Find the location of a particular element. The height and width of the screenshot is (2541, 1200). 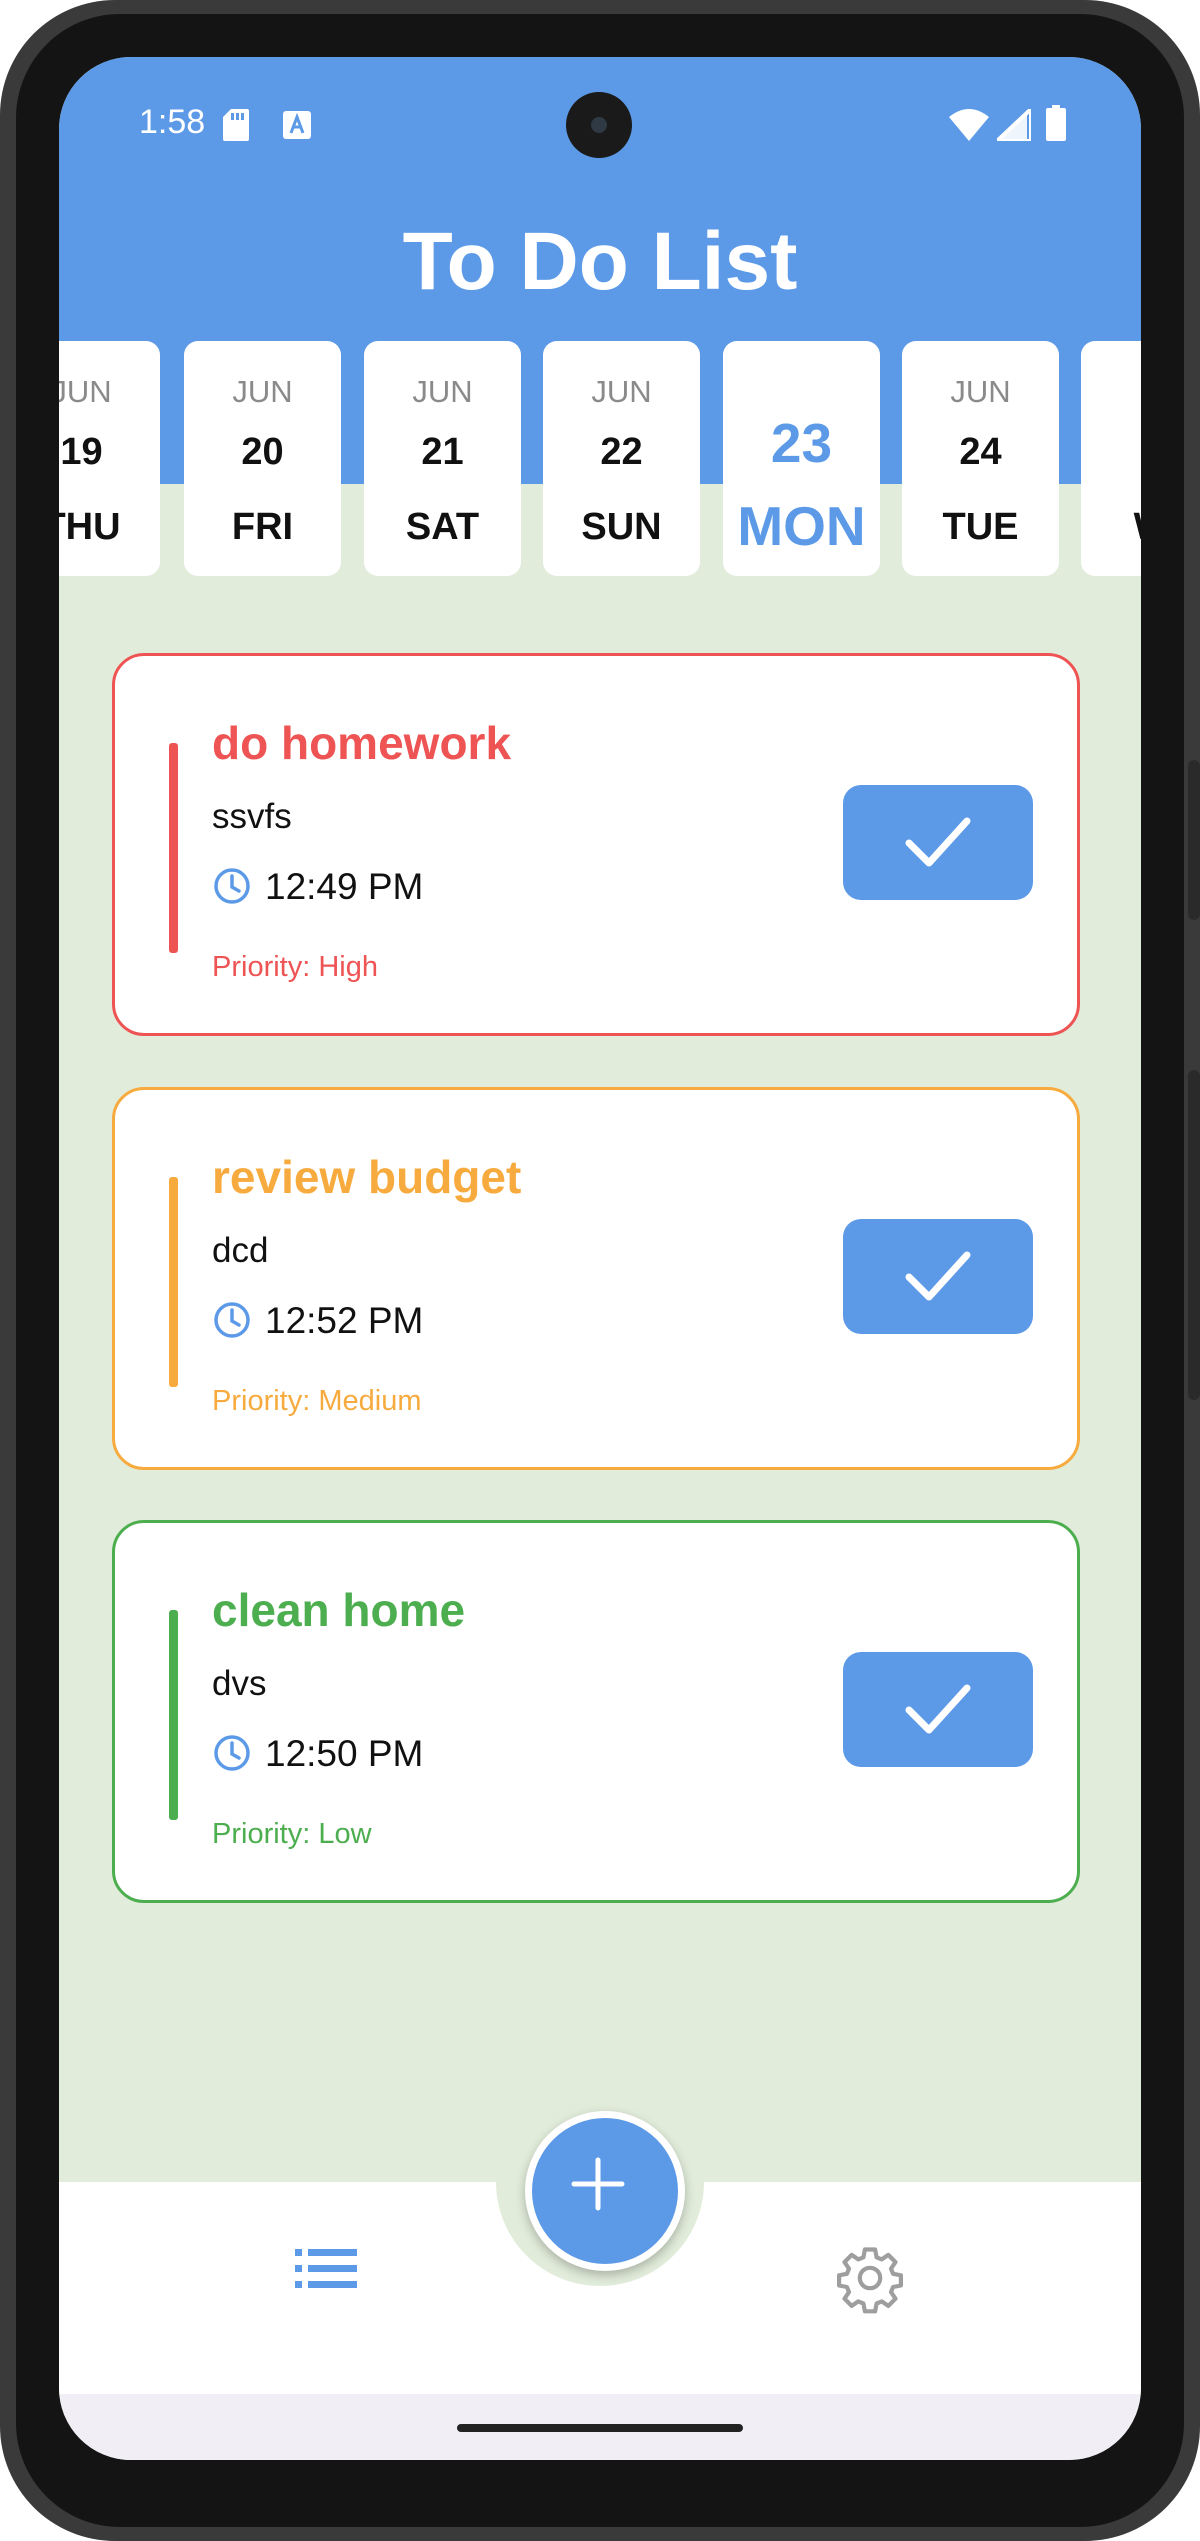

date-day: 19 is located at coordinates (81, 452).